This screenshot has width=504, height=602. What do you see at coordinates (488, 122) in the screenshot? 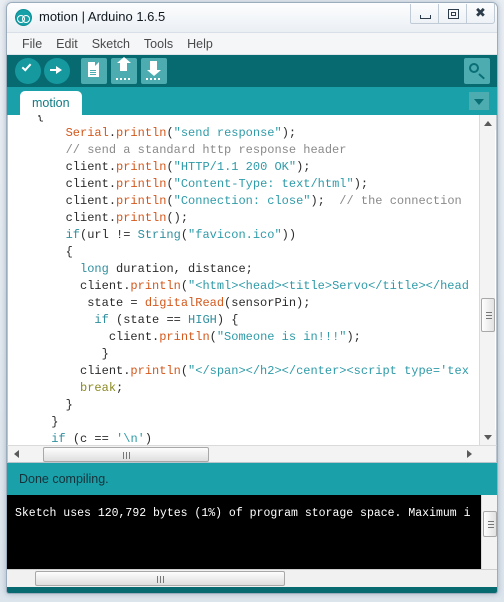
I see `scroll-up-button` at bounding box center [488, 122].